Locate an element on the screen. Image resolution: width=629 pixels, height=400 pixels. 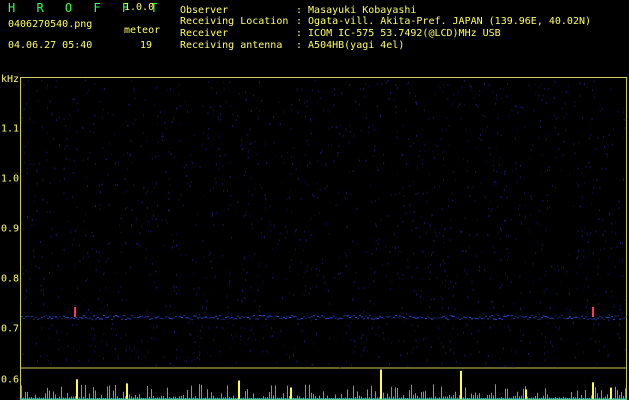
meteor-count: 19 is located at coordinates (146, 45).